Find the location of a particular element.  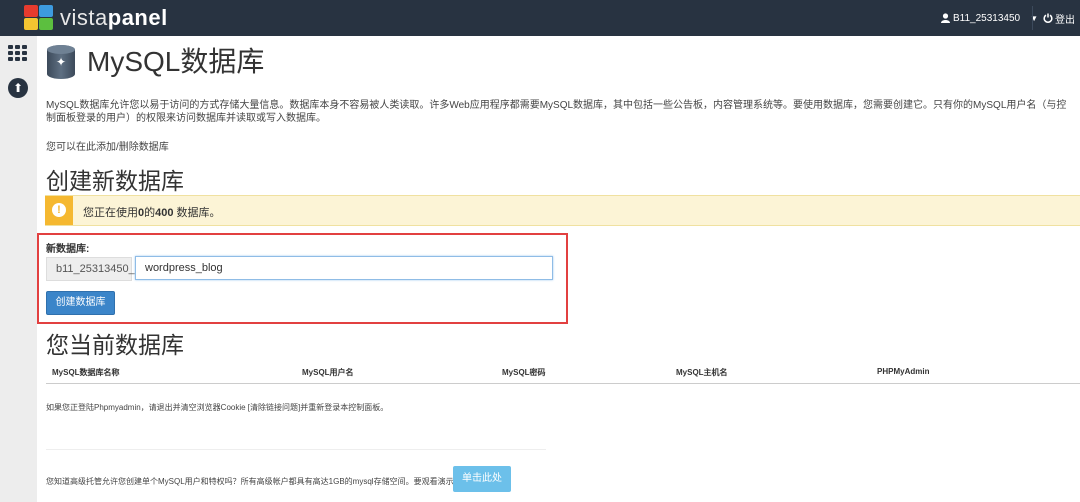

brand-name: vistapanel is located at coordinates (114, 17).